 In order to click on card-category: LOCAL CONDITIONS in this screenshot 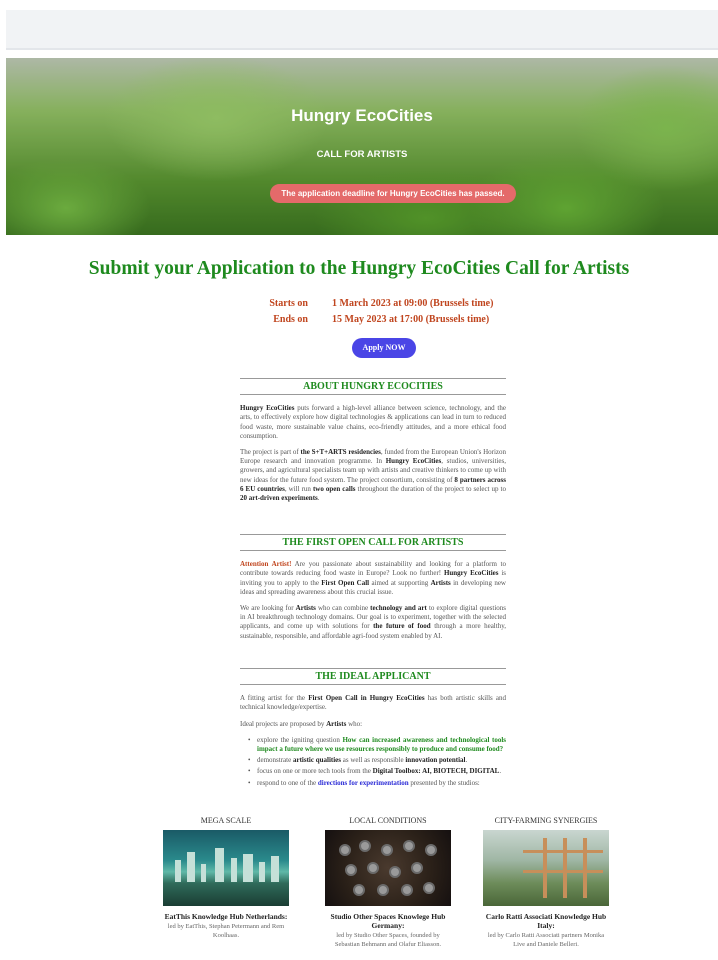, I will do `click(388, 820)`.